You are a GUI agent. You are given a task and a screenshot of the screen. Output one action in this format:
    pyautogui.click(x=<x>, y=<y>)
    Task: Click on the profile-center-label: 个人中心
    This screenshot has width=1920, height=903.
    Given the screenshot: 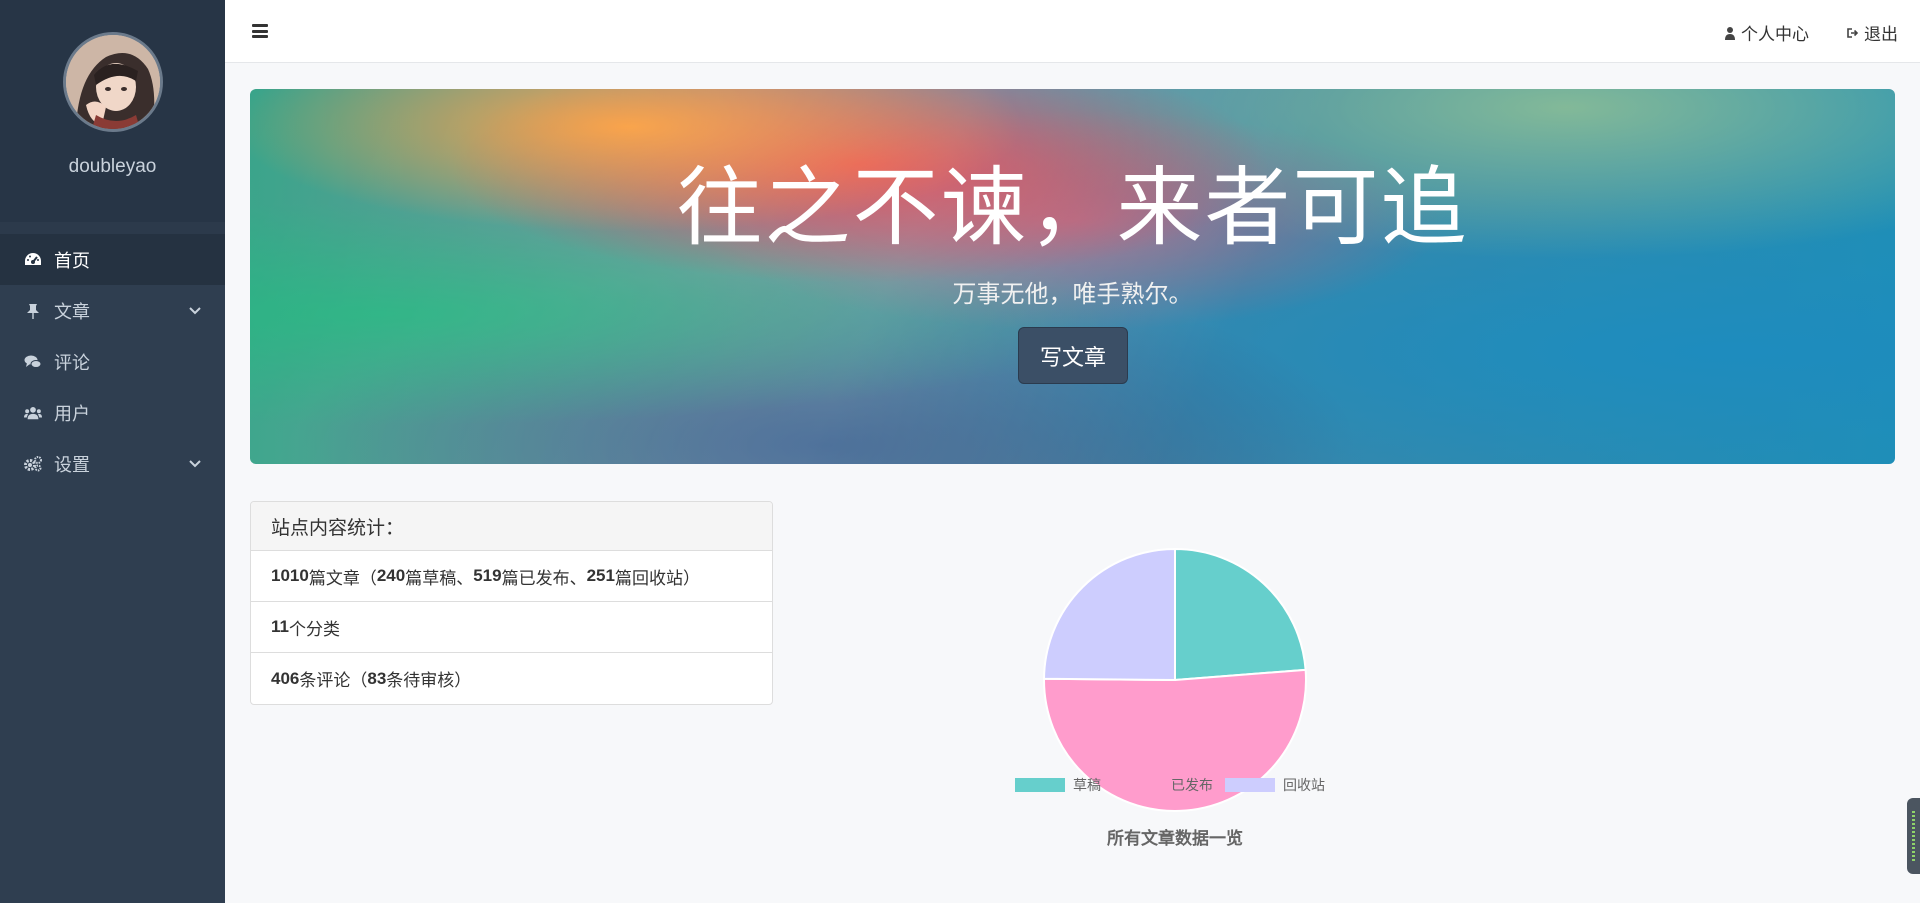 What is the action you would take?
    pyautogui.click(x=1775, y=34)
    